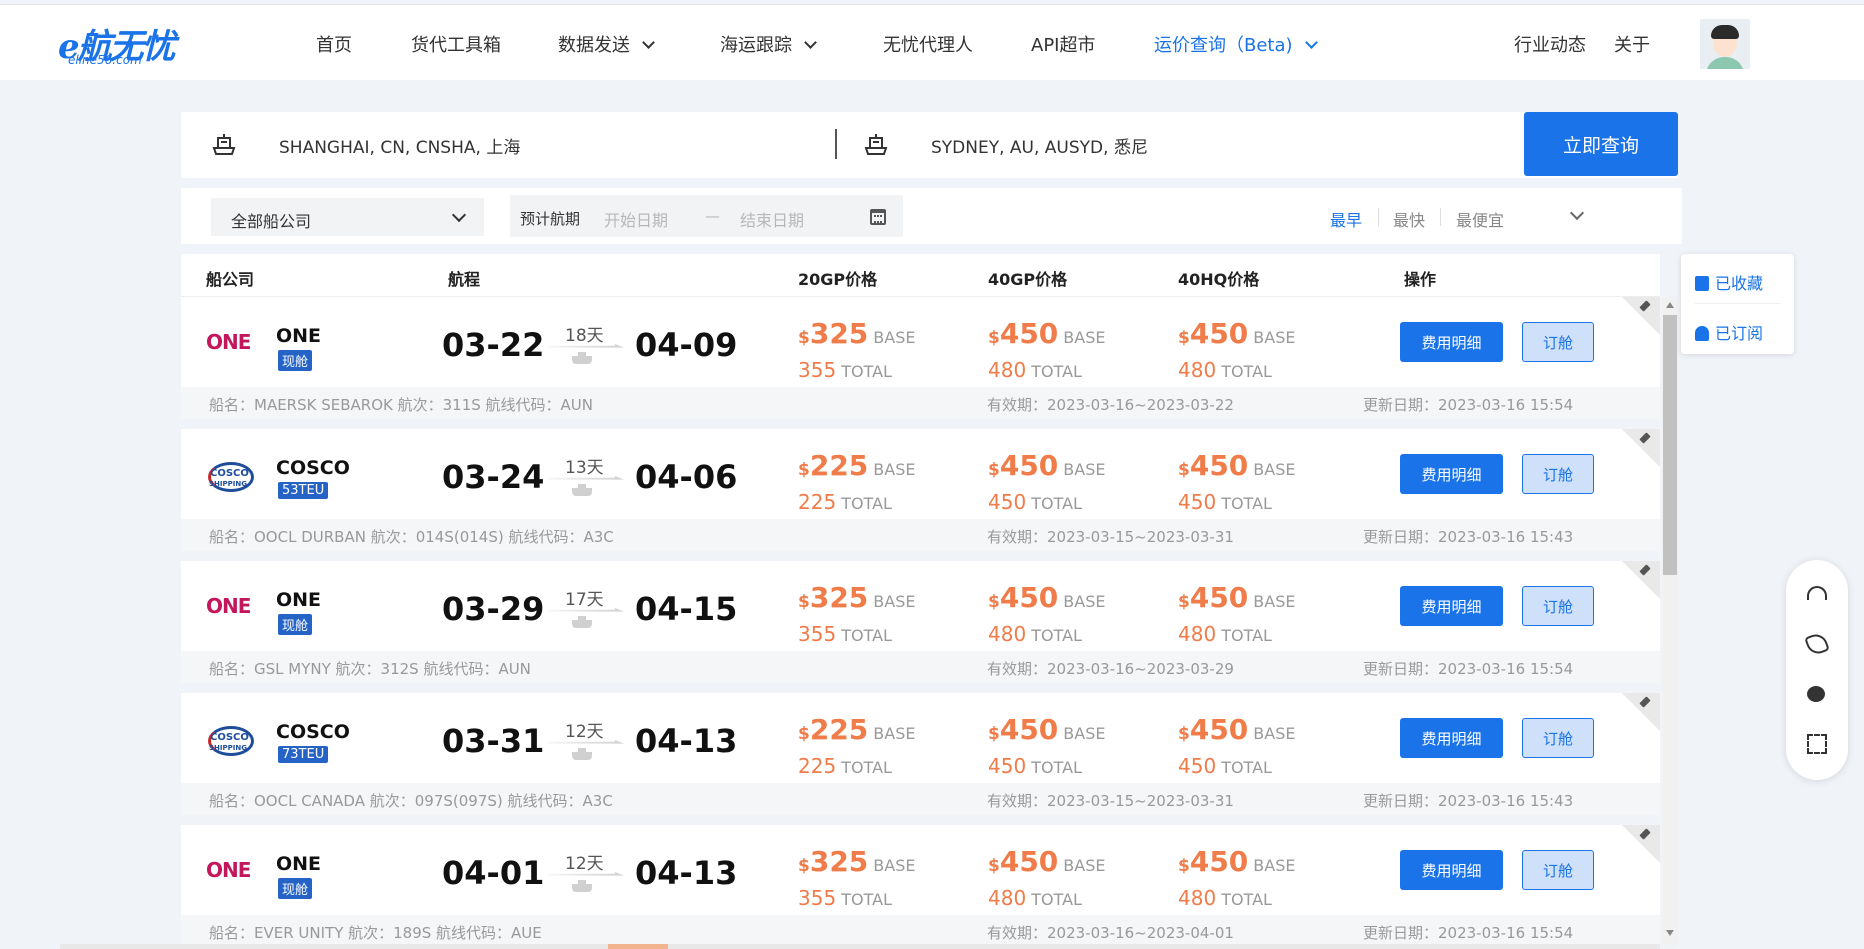 This screenshot has width=1864, height=949. I want to click on scroll-down-icon, so click(1670, 933).